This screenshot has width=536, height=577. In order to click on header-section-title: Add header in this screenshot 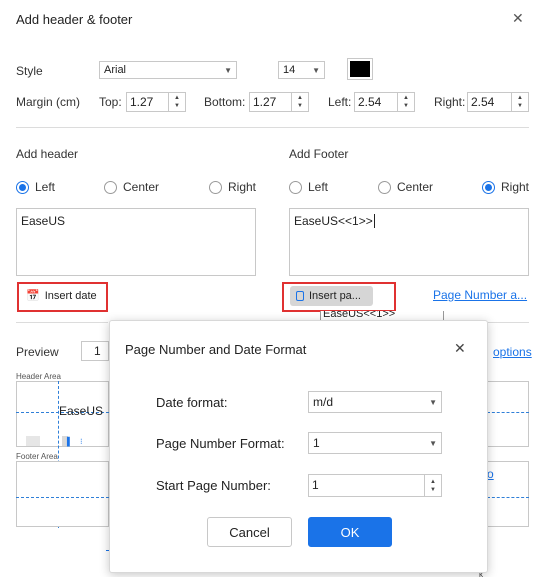, I will do `click(47, 154)`.